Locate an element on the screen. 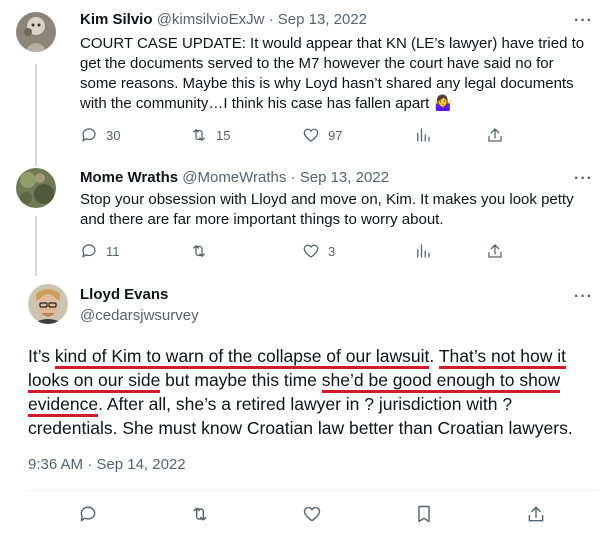 The image size is (607, 534). bookmark-icon is located at coordinates (424, 514).